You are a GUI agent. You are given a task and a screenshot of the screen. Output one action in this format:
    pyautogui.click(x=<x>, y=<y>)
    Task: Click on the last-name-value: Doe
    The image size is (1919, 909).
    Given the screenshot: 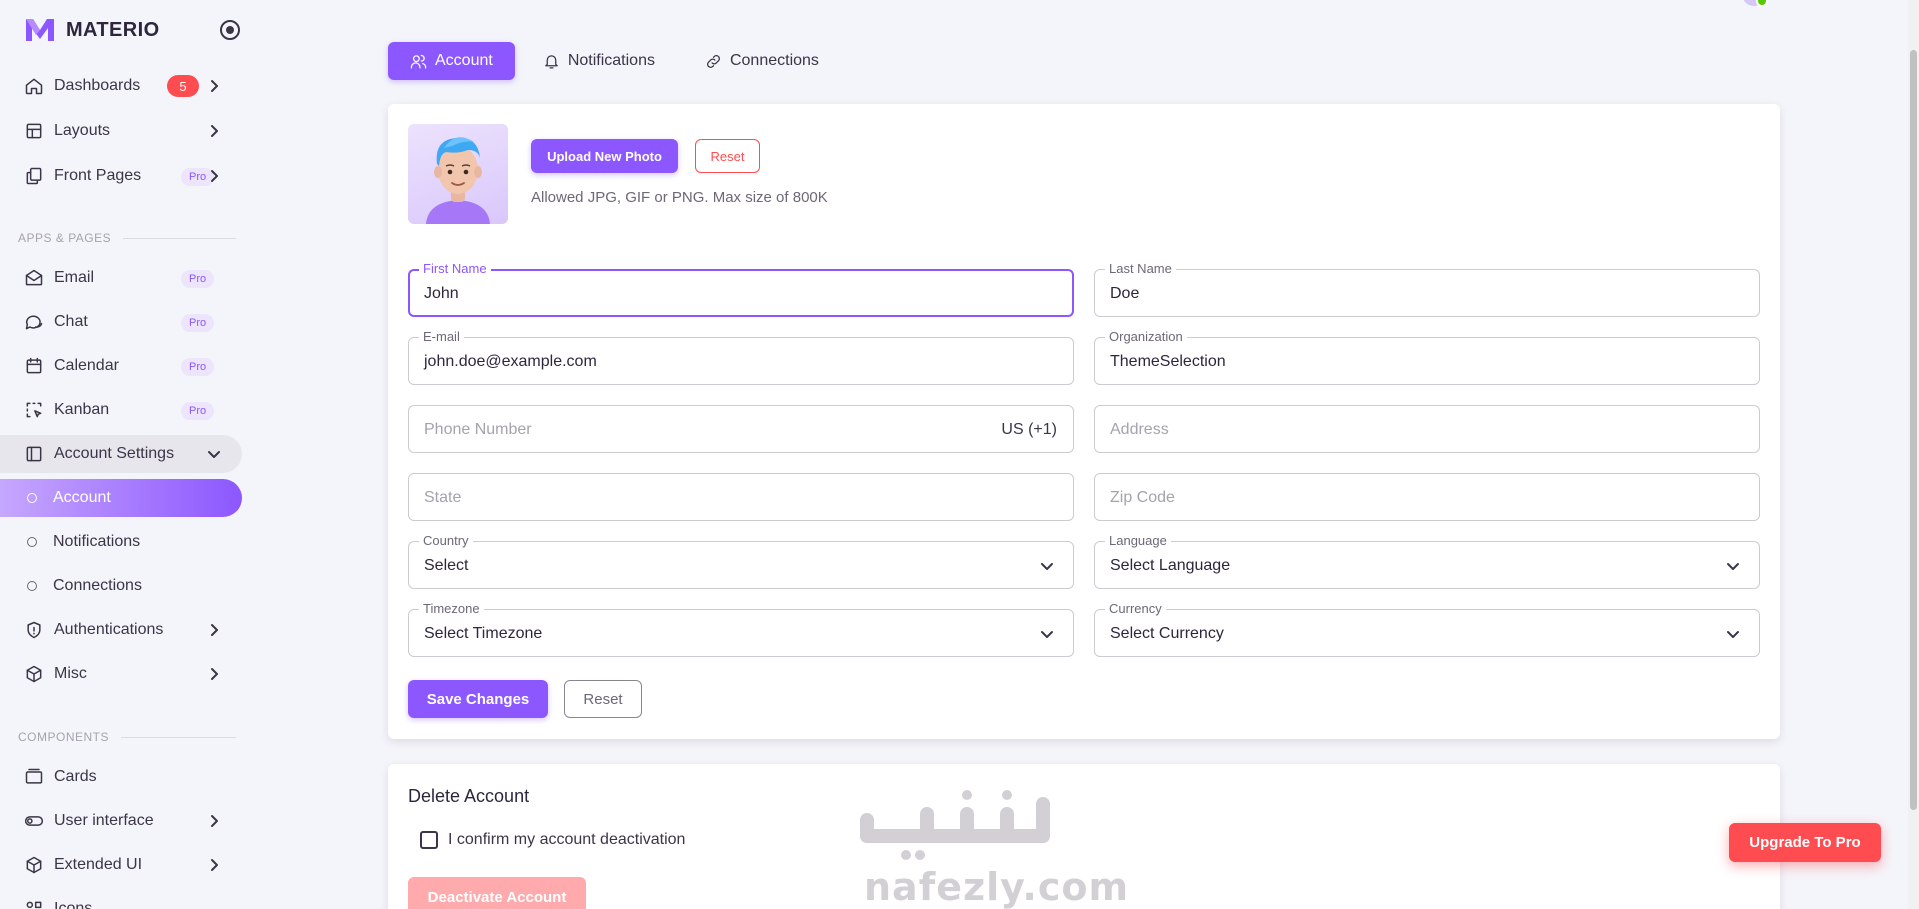 What is the action you would take?
    pyautogui.click(x=1125, y=293)
    